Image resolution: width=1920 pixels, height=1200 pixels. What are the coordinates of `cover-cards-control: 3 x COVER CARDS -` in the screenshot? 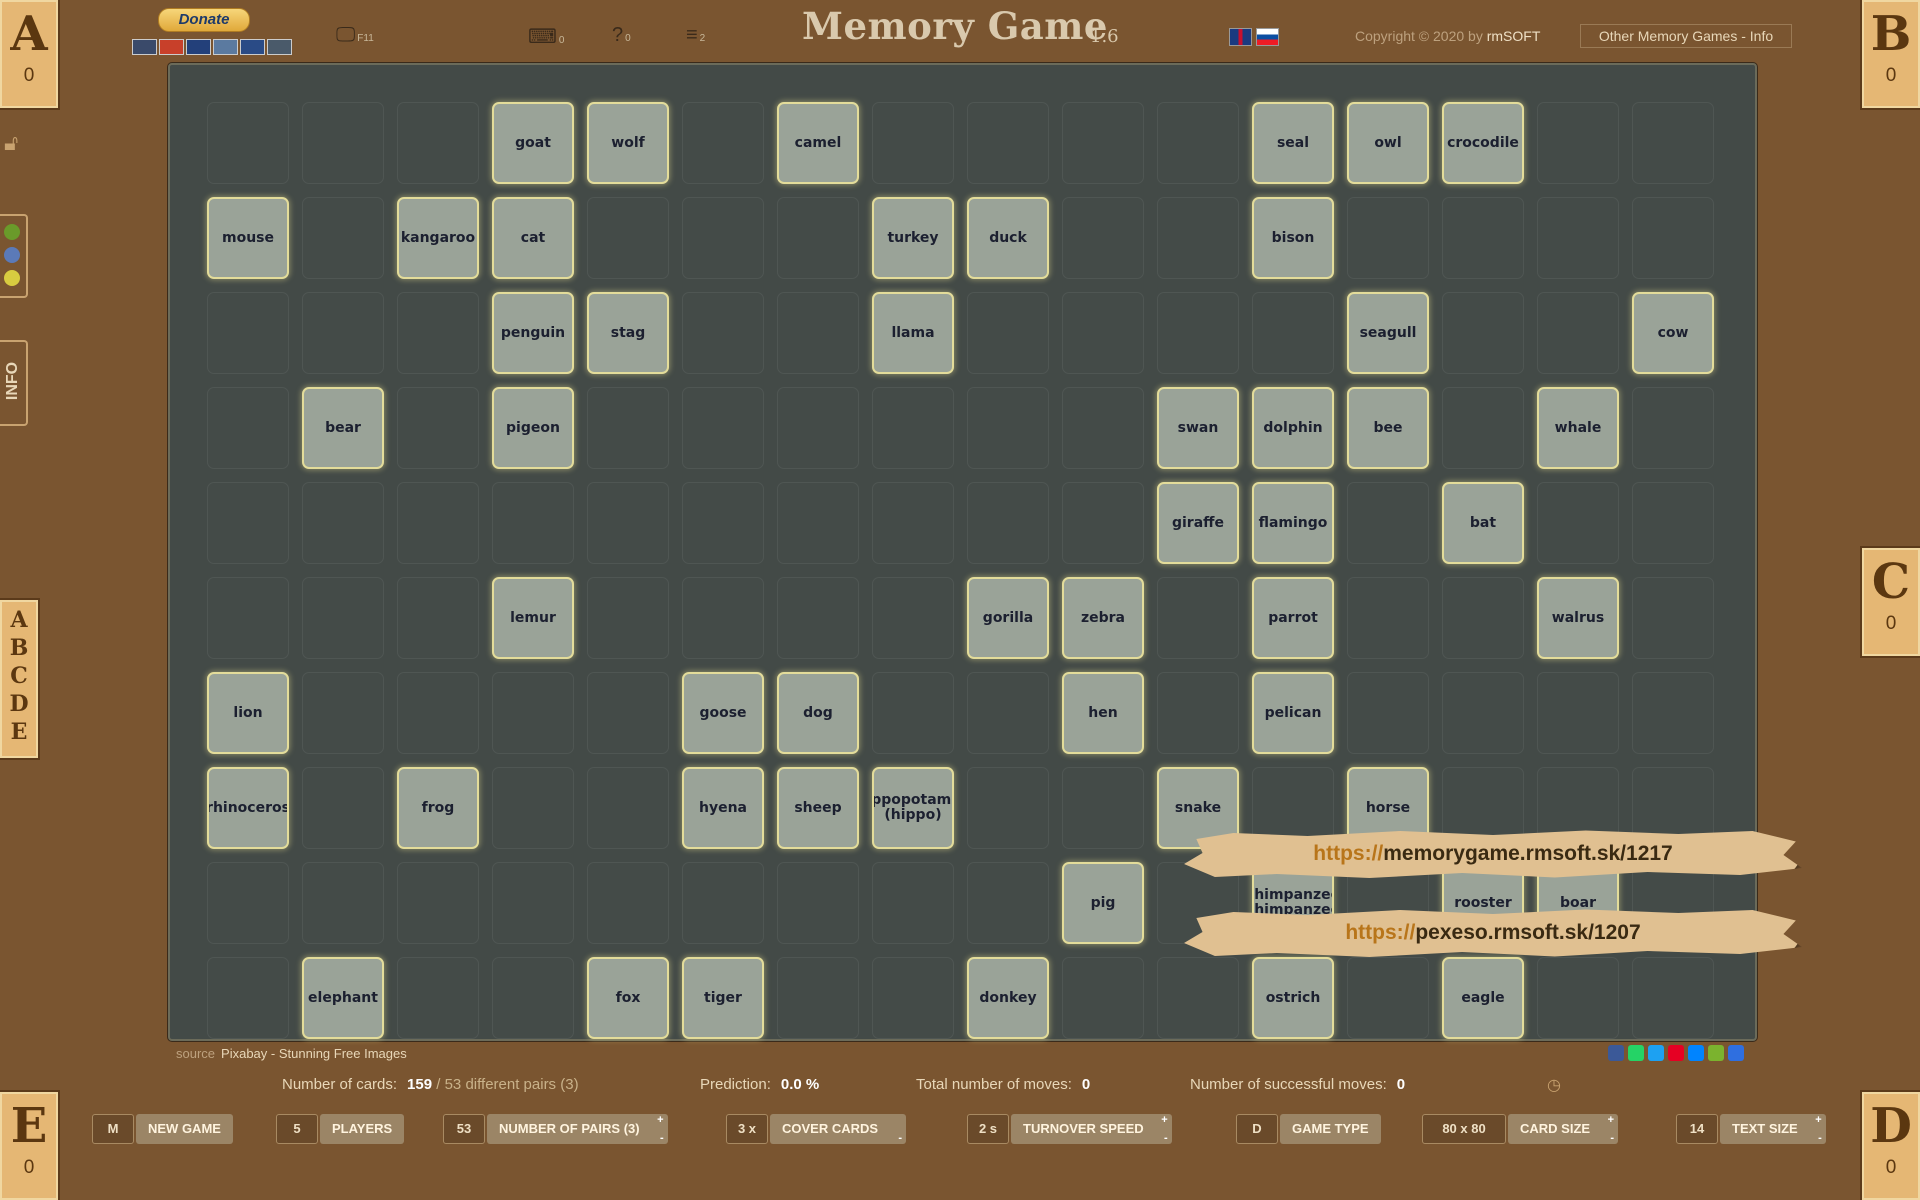 It's located at (816, 1129).